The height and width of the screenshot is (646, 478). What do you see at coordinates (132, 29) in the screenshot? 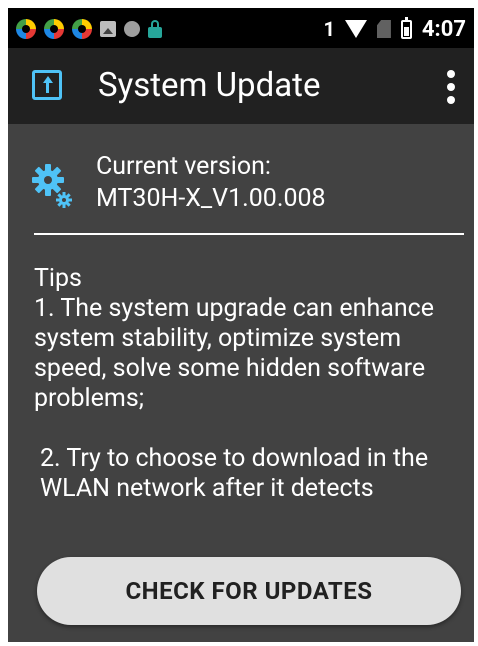
I see `circle-icon` at bounding box center [132, 29].